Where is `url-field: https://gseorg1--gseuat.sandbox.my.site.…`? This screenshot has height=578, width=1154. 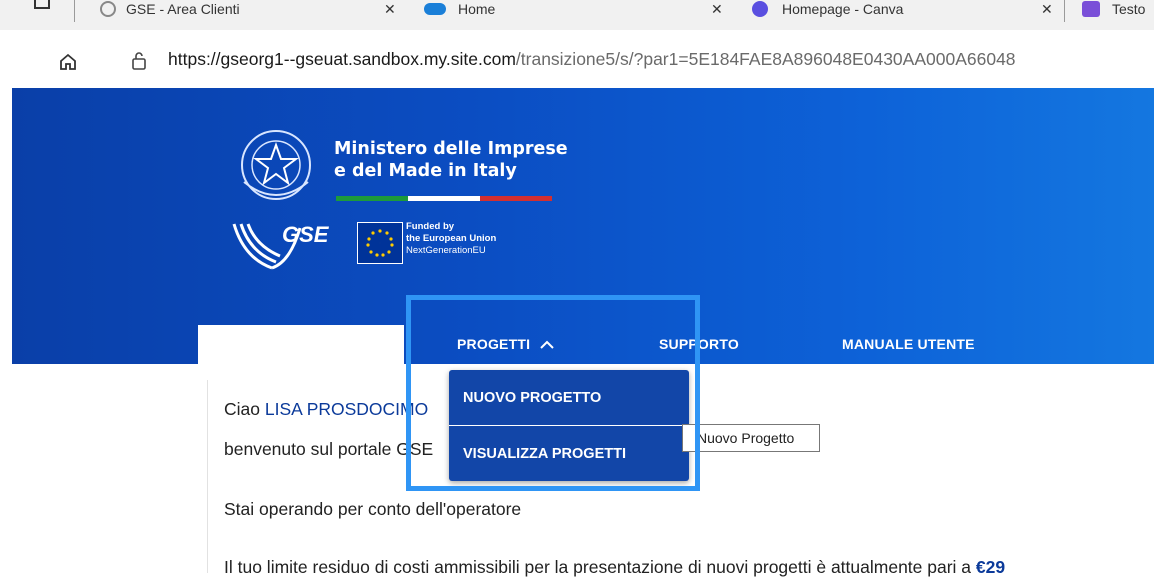
url-field: https://gseorg1--gseuat.sandbox.my.site.… is located at coordinates (592, 59).